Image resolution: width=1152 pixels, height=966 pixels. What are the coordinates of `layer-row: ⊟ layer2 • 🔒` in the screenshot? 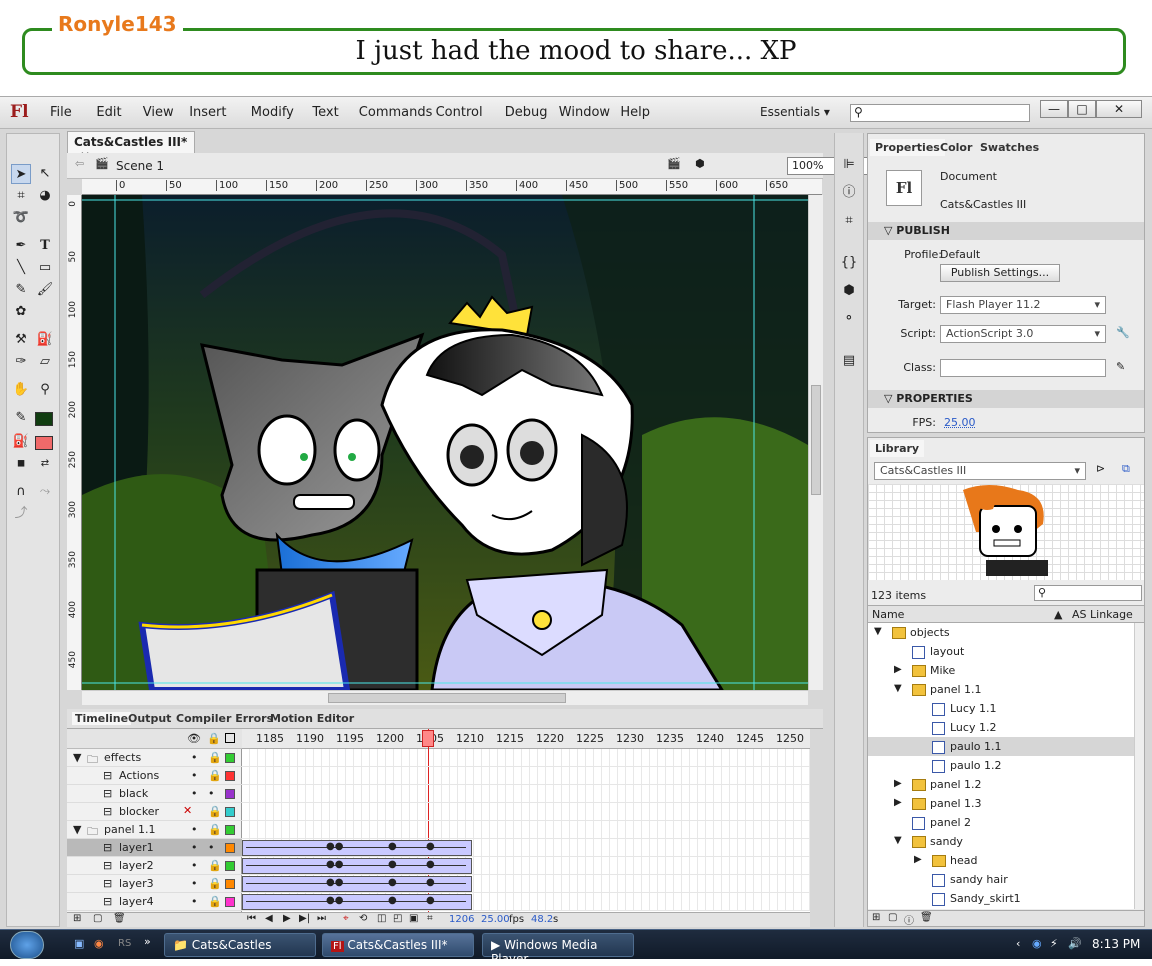 It's located at (154, 866).